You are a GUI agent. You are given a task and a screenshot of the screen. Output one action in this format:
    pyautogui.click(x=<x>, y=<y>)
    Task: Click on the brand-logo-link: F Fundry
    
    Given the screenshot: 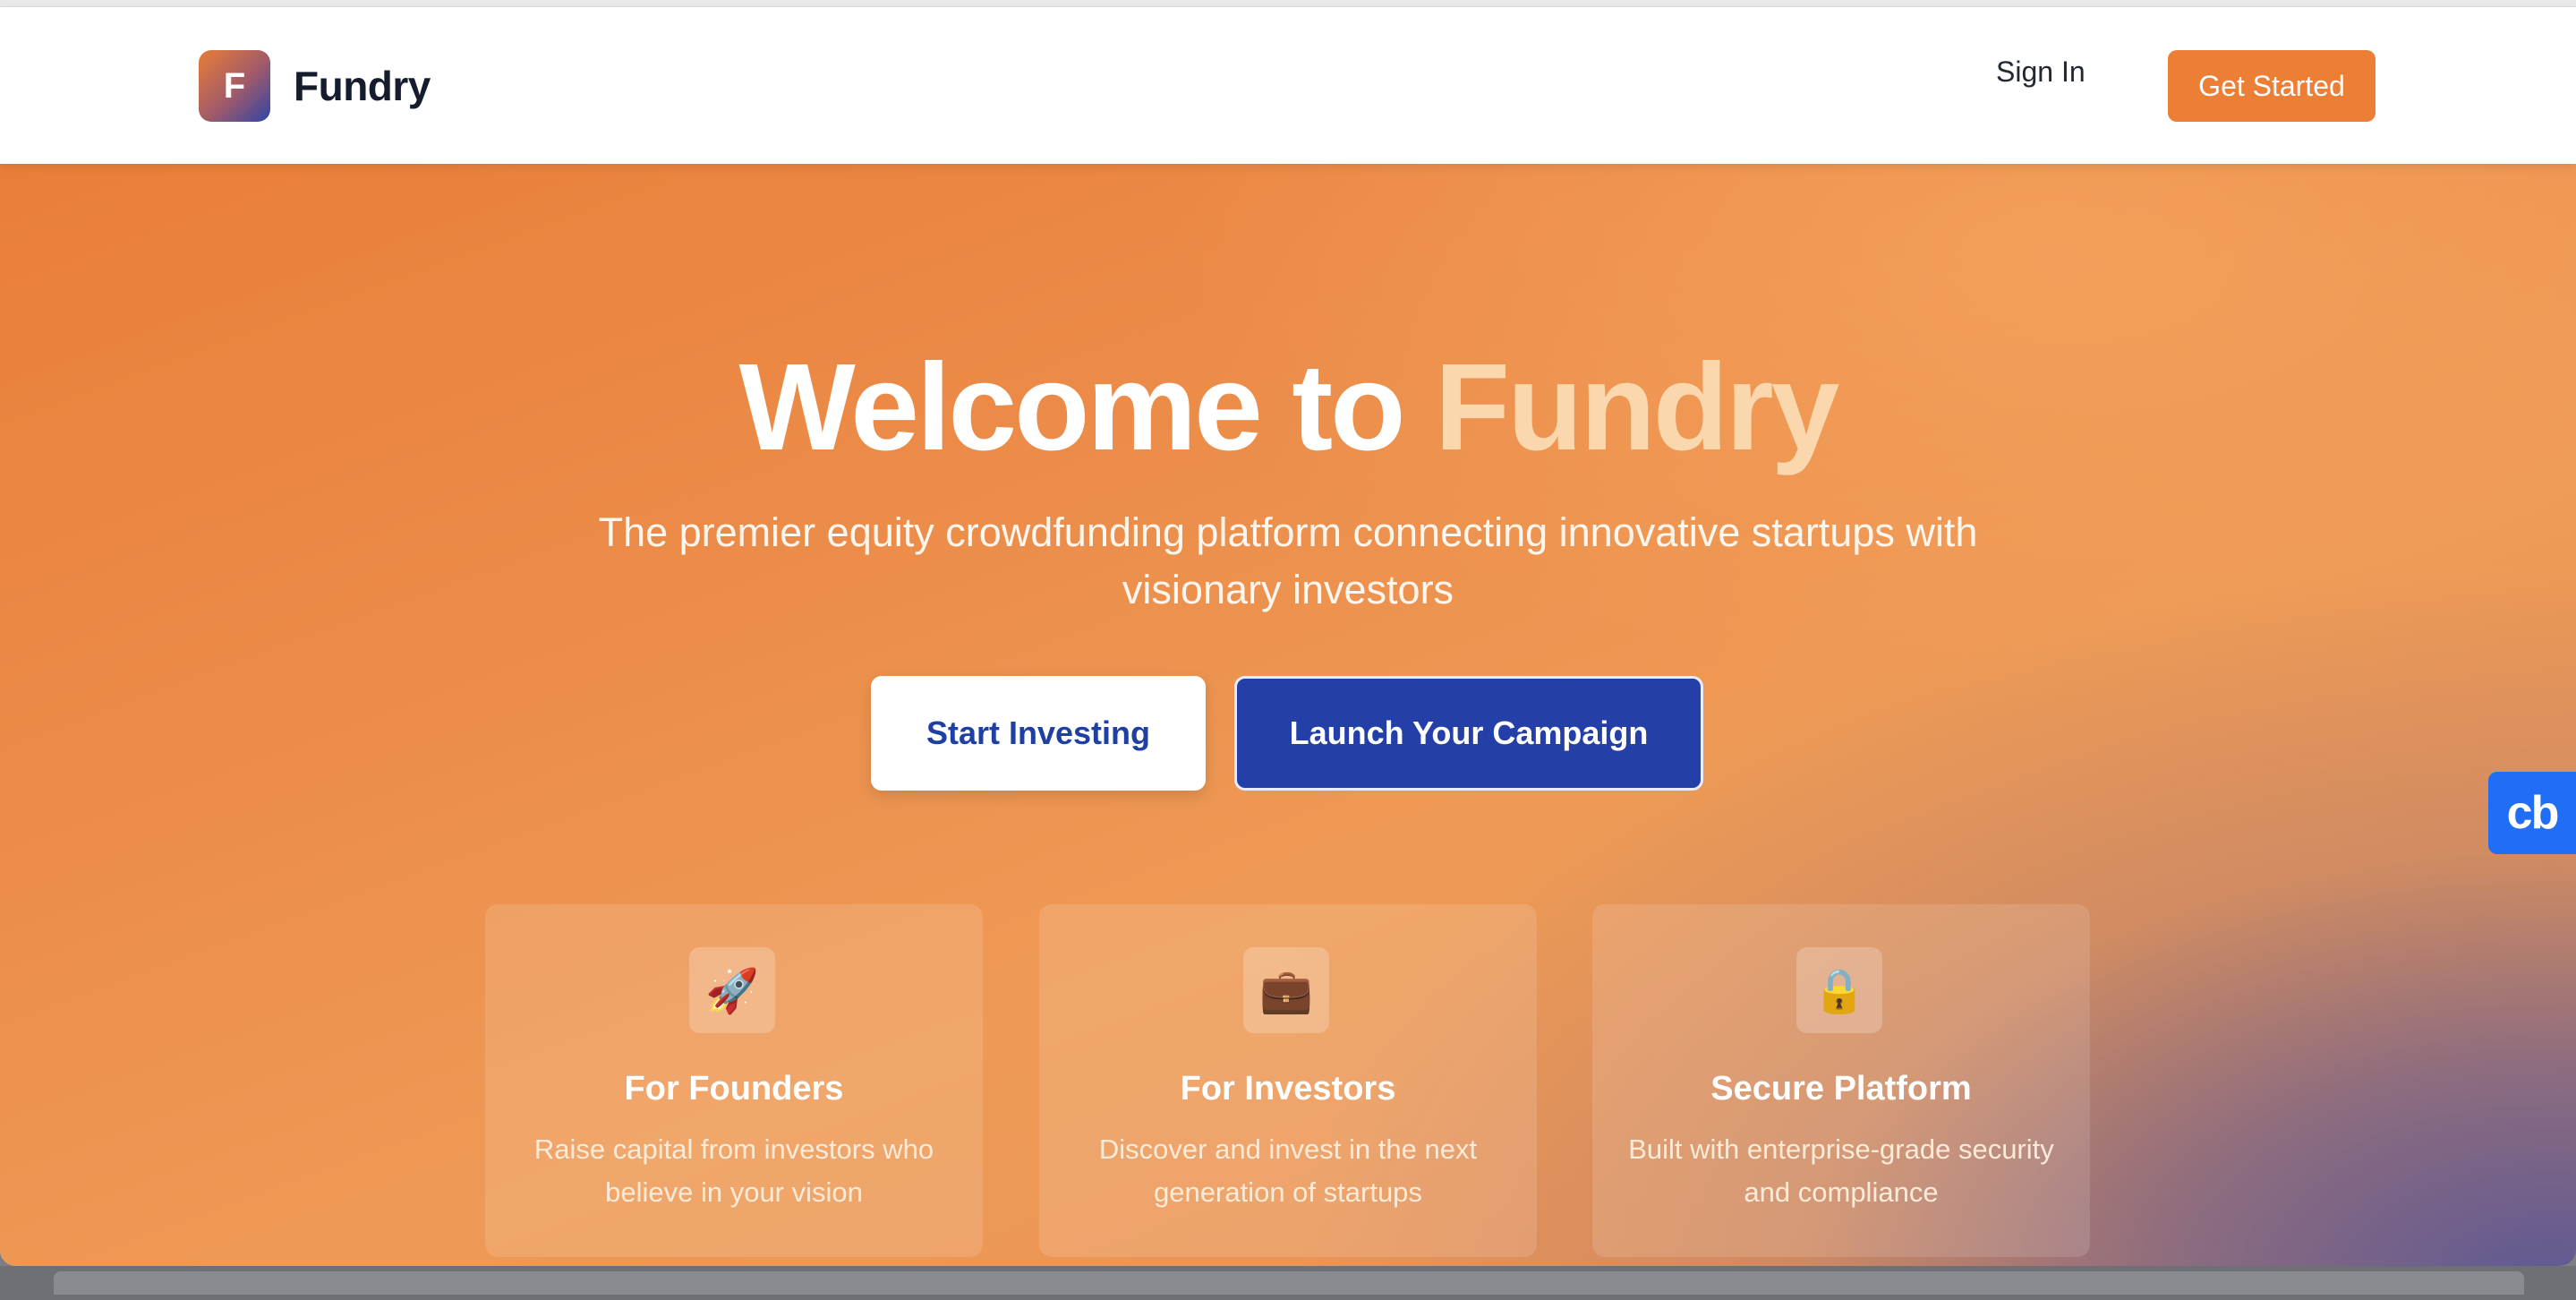 What is the action you would take?
    pyautogui.click(x=315, y=86)
    